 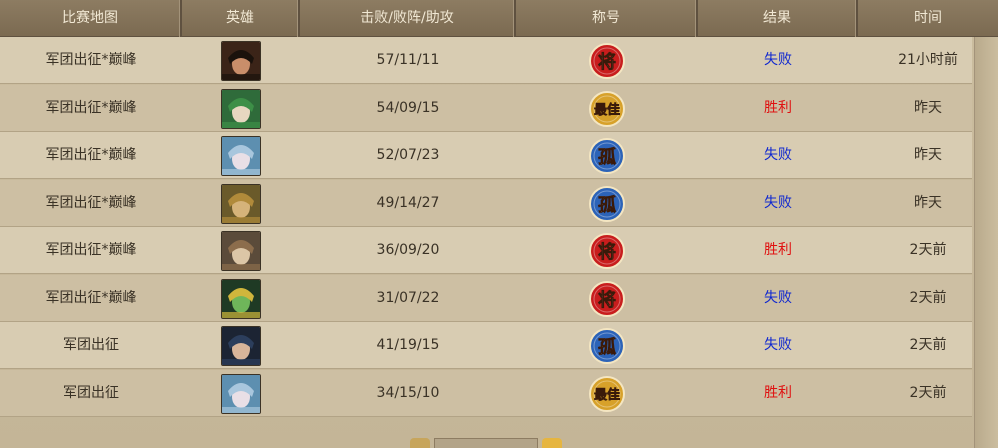 I want to click on next-page-arrow-icon, so click(x=552, y=443).